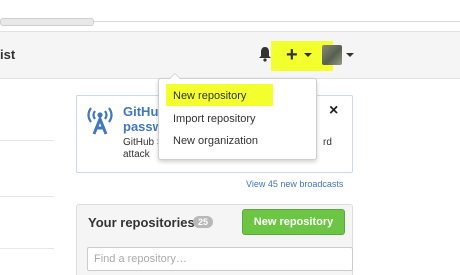  I want to click on chevron-down-icon, so click(308, 55).